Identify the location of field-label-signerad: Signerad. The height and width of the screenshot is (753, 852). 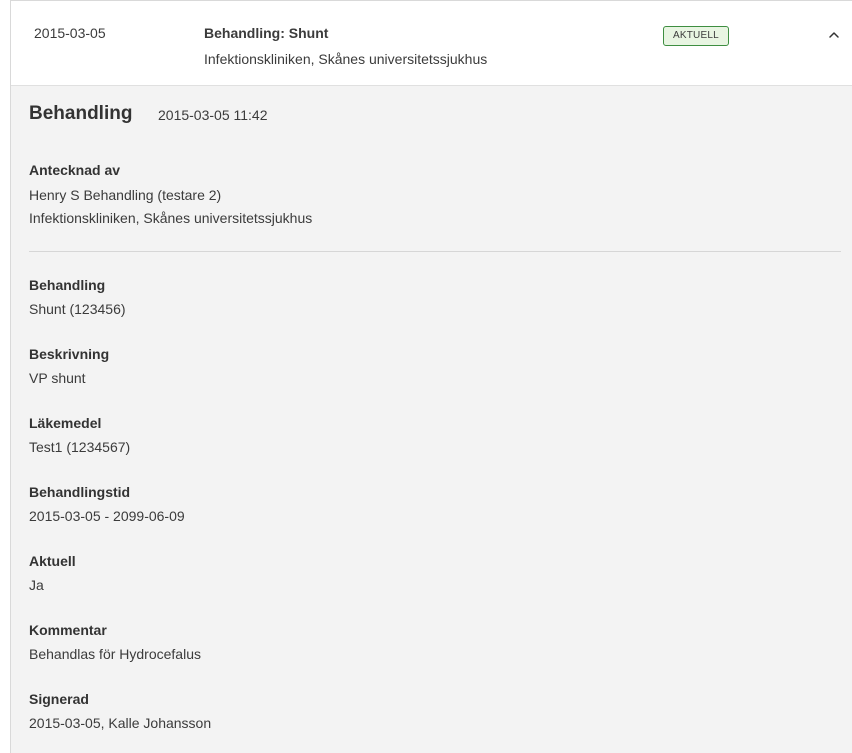
(59, 699).